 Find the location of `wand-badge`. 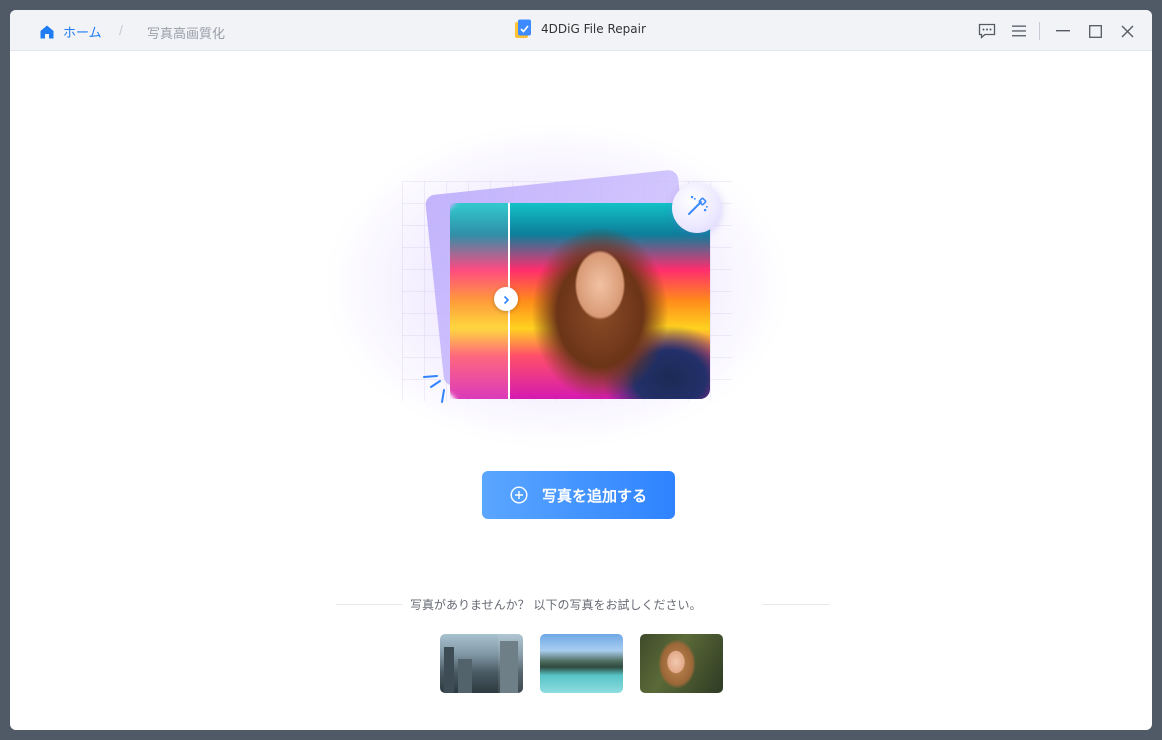

wand-badge is located at coordinates (697, 208).